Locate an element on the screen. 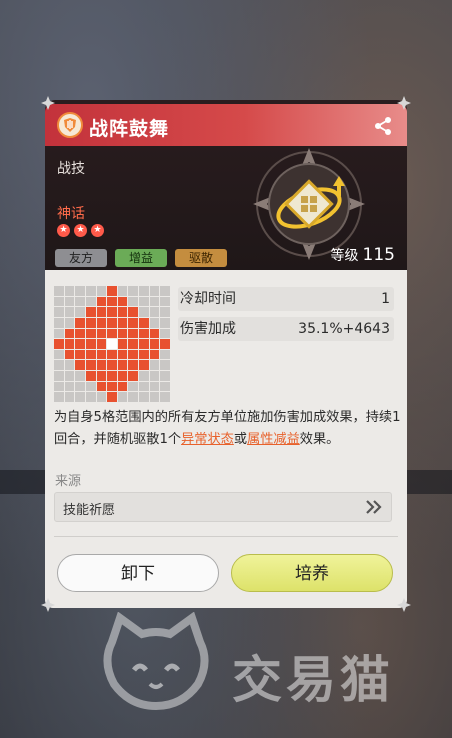 Image resolution: width=452 pixels, height=738 pixels. develop-button: 培养 is located at coordinates (312, 573).